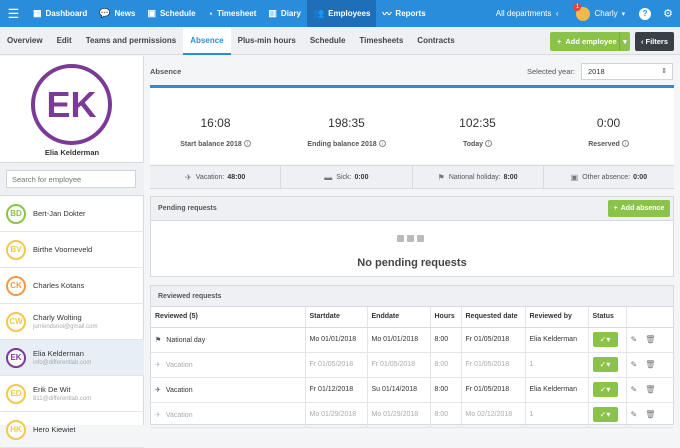 This screenshot has width=680, height=448. I want to click on employee-list-item: CK Charles Kotans, so click(72, 286).